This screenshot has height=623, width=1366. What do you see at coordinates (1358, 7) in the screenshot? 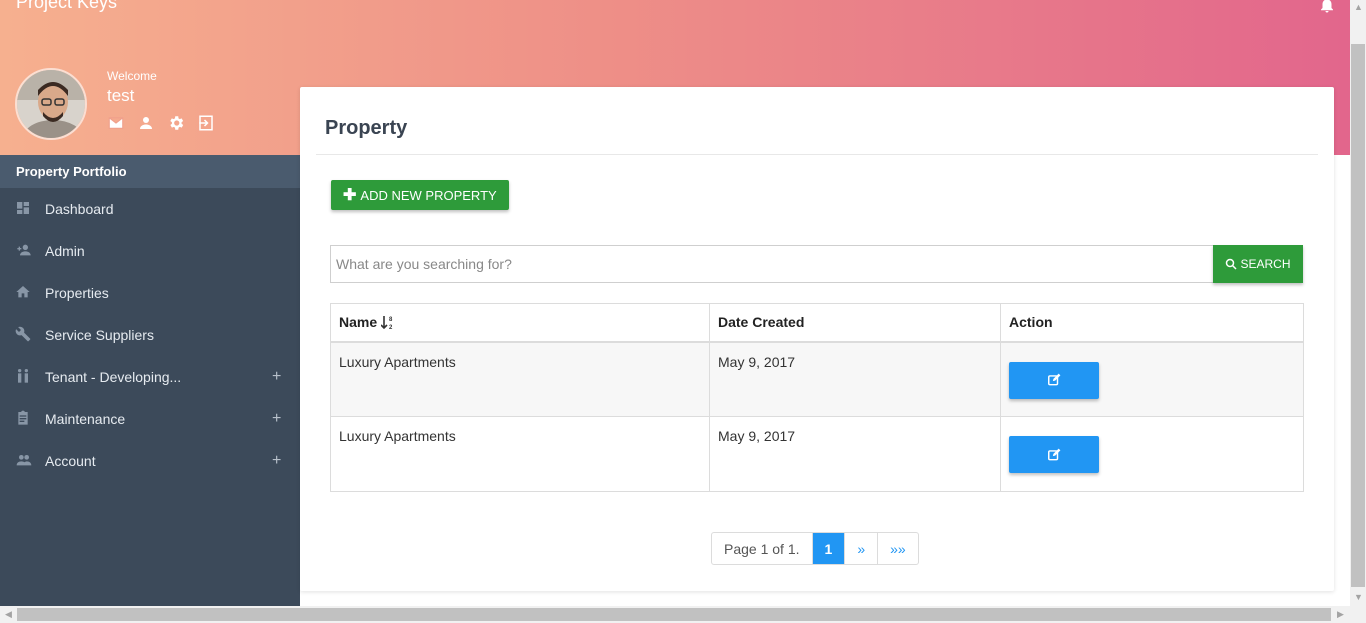
I see `scroll-up-icon: ▲` at bounding box center [1358, 7].